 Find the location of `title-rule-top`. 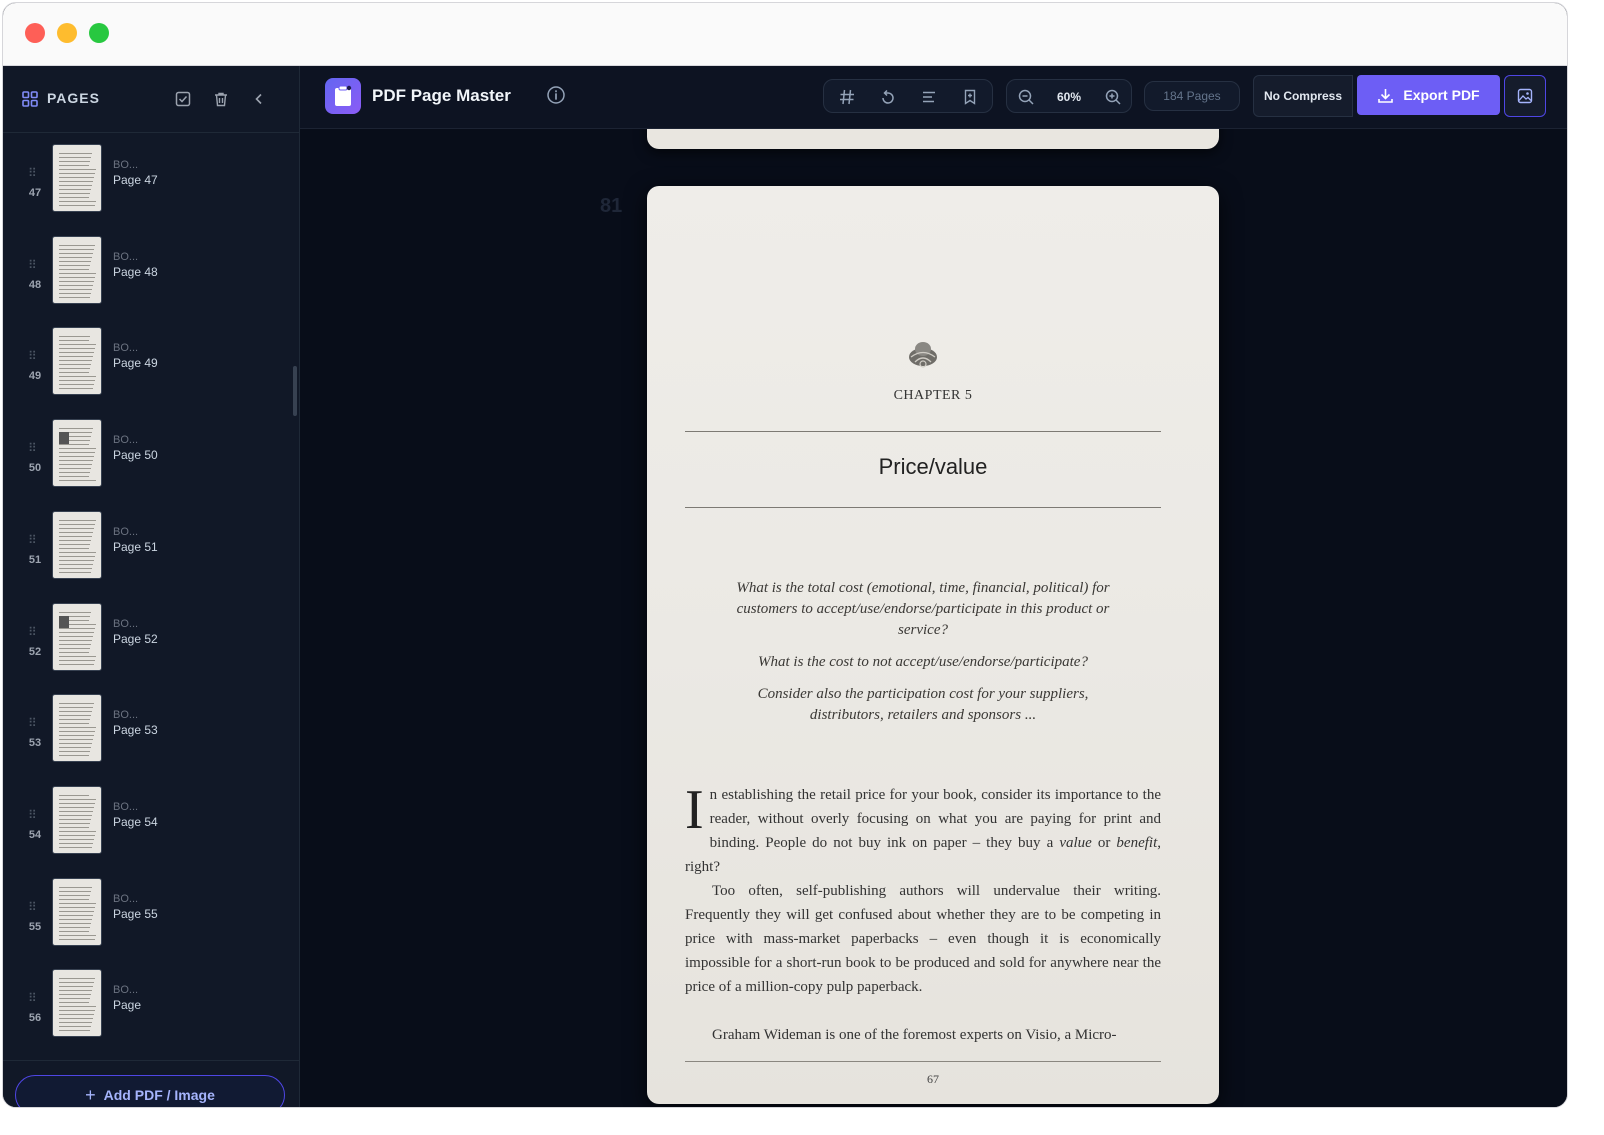

title-rule-top is located at coordinates (923, 431).